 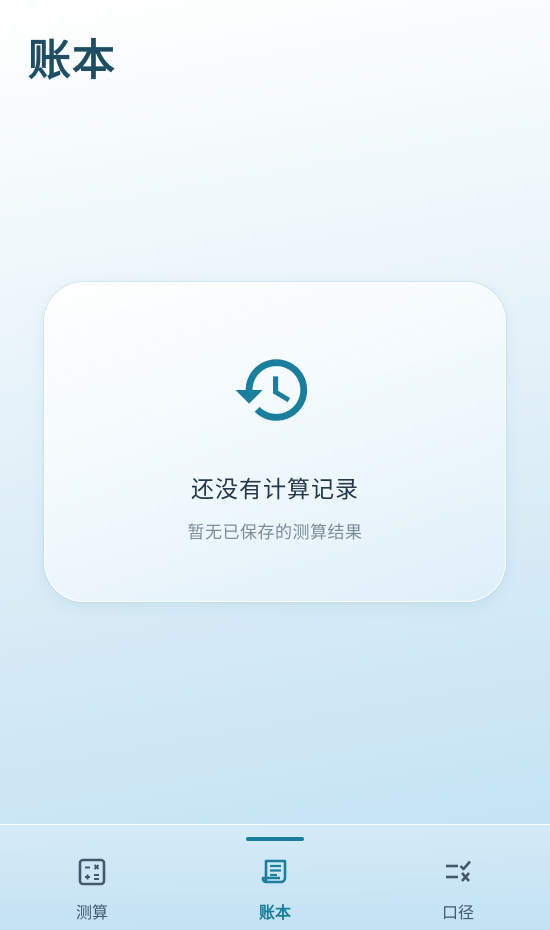 What do you see at coordinates (274, 871) in the screenshot?
I see `ledger-icon` at bounding box center [274, 871].